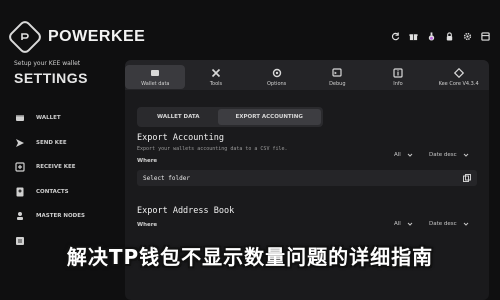 The height and width of the screenshot is (300, 500). I want to click on box-icon, so click(485, 36).